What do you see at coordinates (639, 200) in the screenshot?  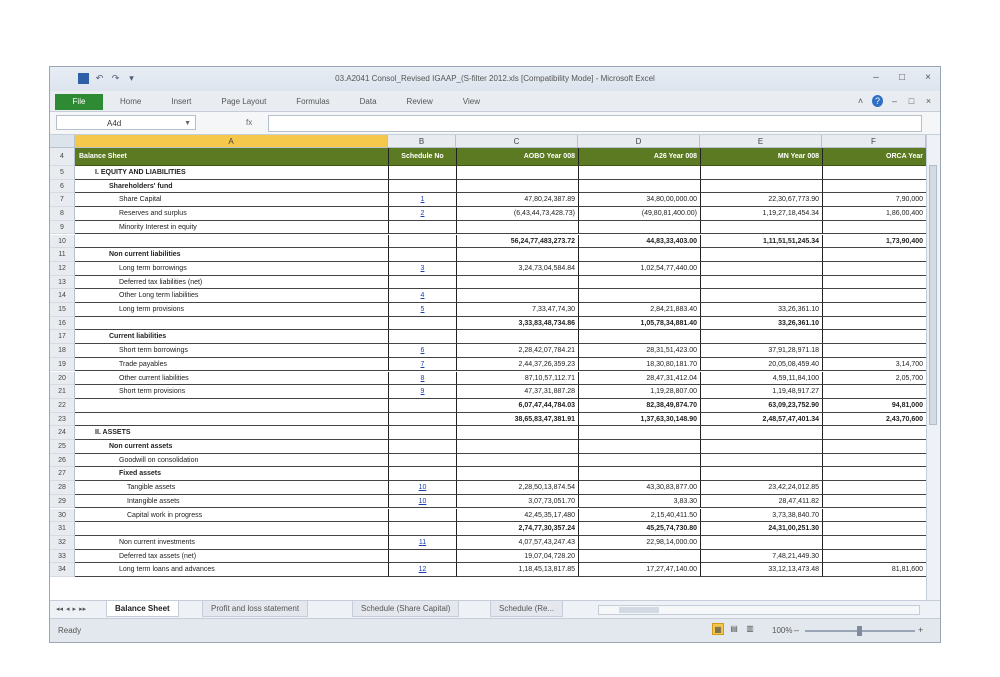 I see `cell-value-d: 34,80,00,000.00` at bounding box center [639, 200].